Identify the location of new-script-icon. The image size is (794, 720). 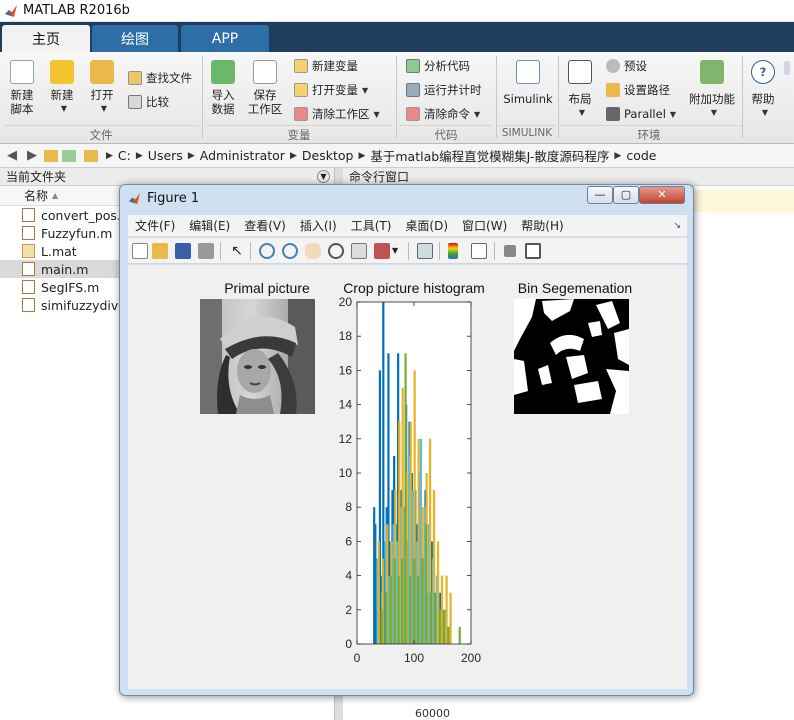
(22, 72).